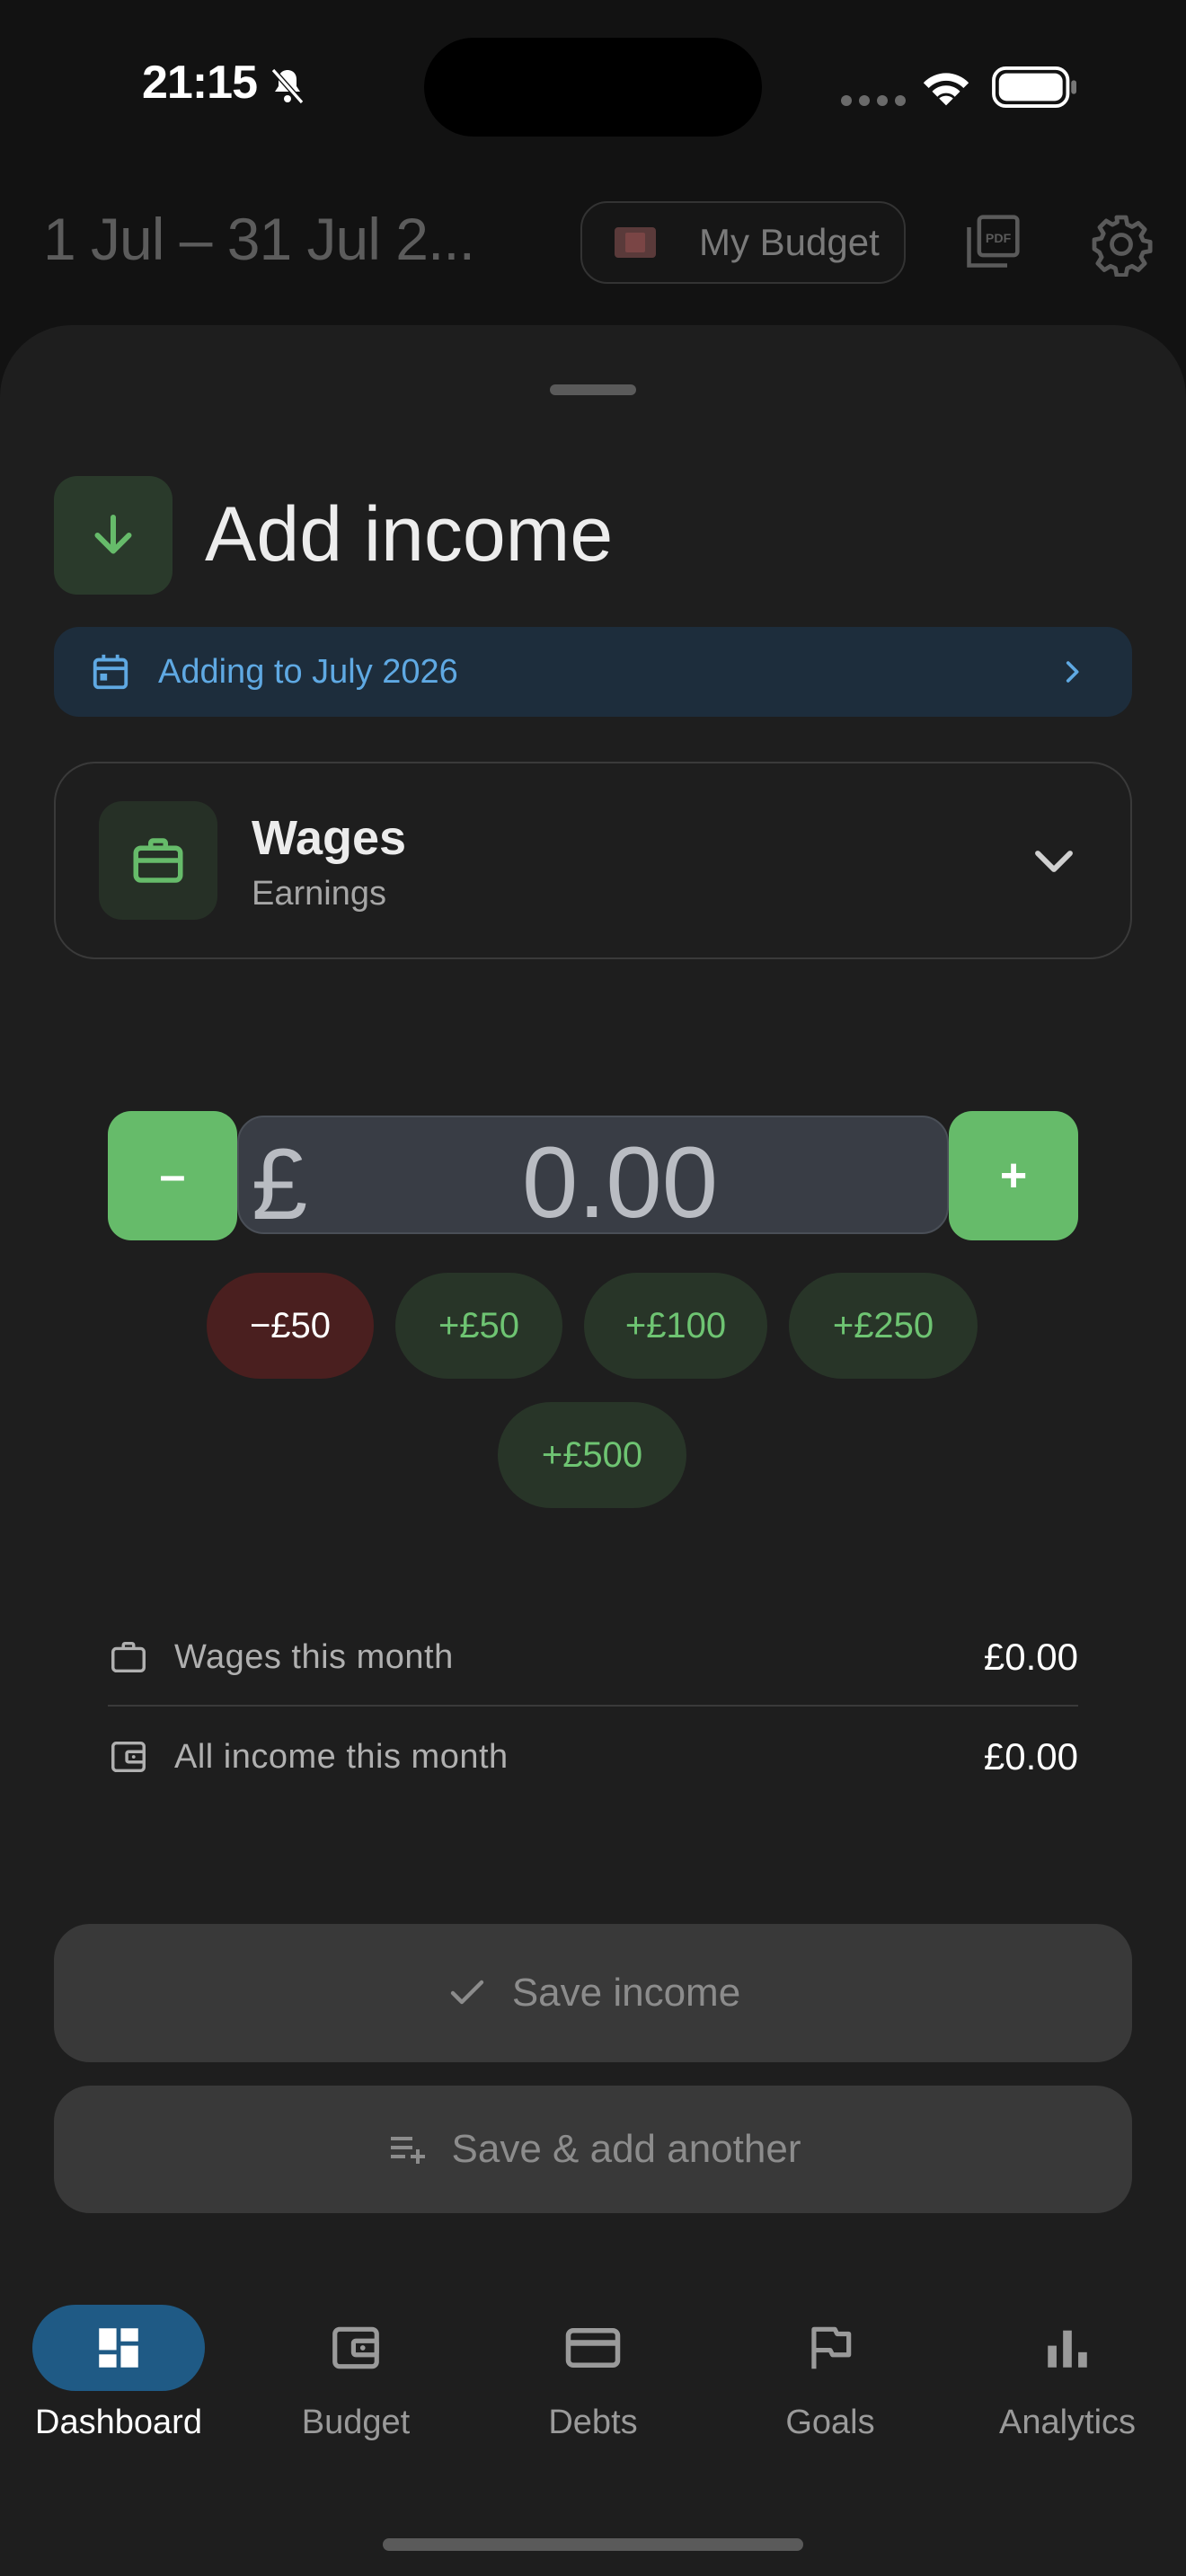 This screenshot has height=2576, width=1186. I want to click on dynamic-island, so click(593, 87).